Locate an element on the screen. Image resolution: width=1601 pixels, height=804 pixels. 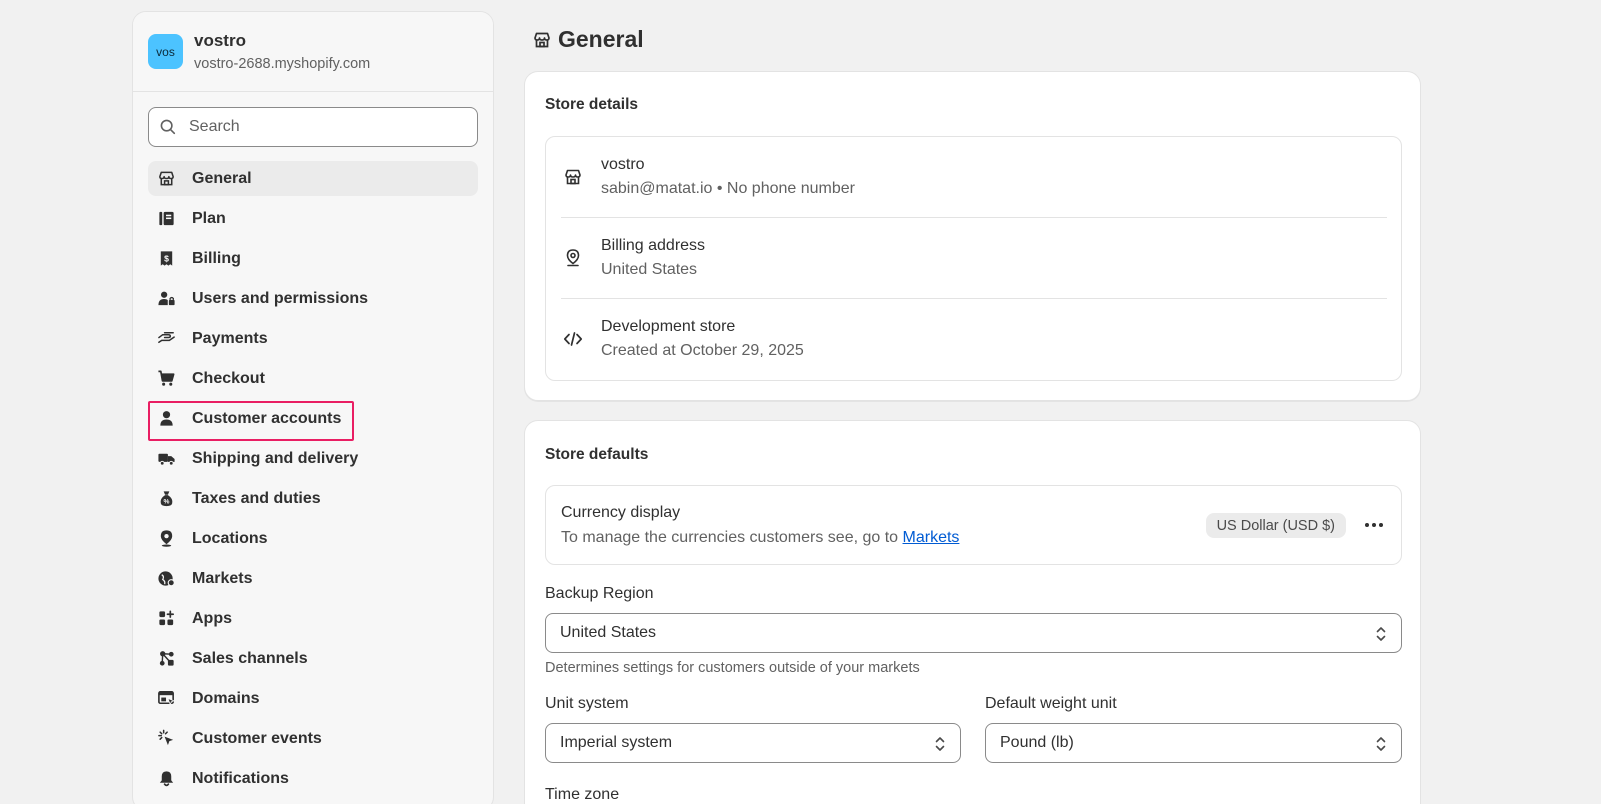
search-box is located at coordinates (313, 127).